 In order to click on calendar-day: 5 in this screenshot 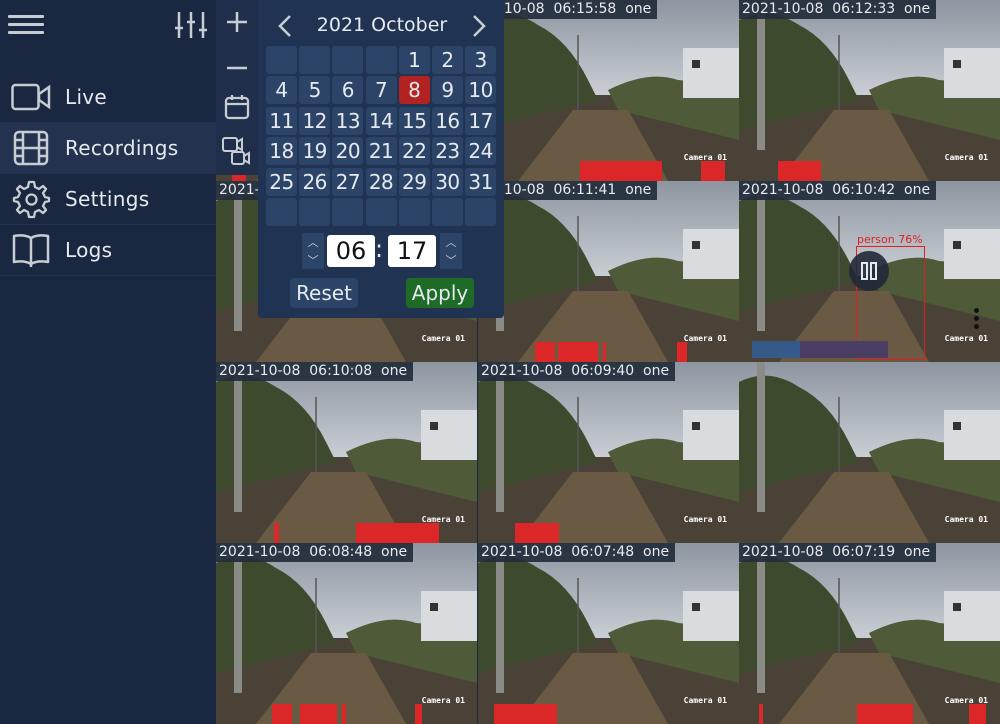, I will do `click(315, 90)`.